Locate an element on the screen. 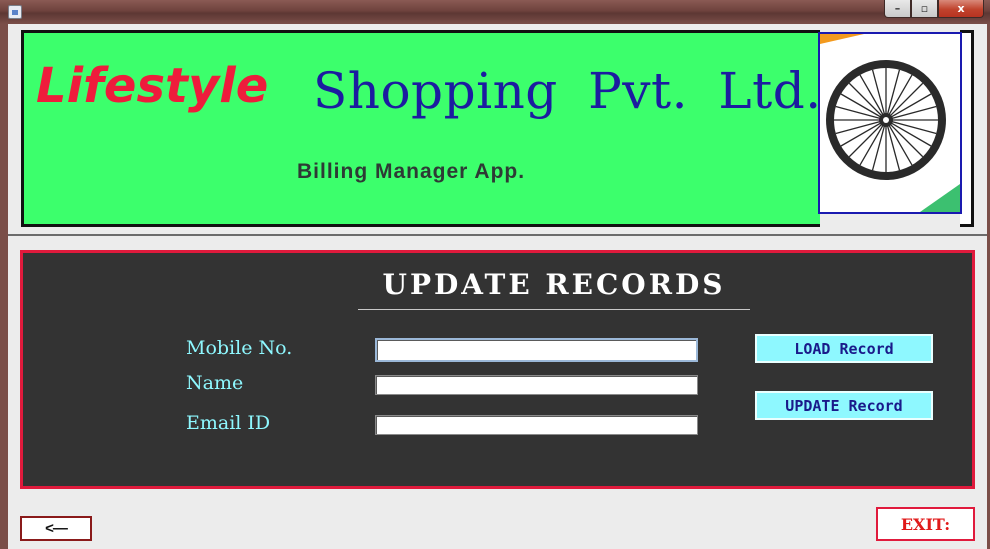 The height and width of the screenshot is (549, 990). brand-name-lifestyle: Lifestyle is located at coordinates (152, 86).